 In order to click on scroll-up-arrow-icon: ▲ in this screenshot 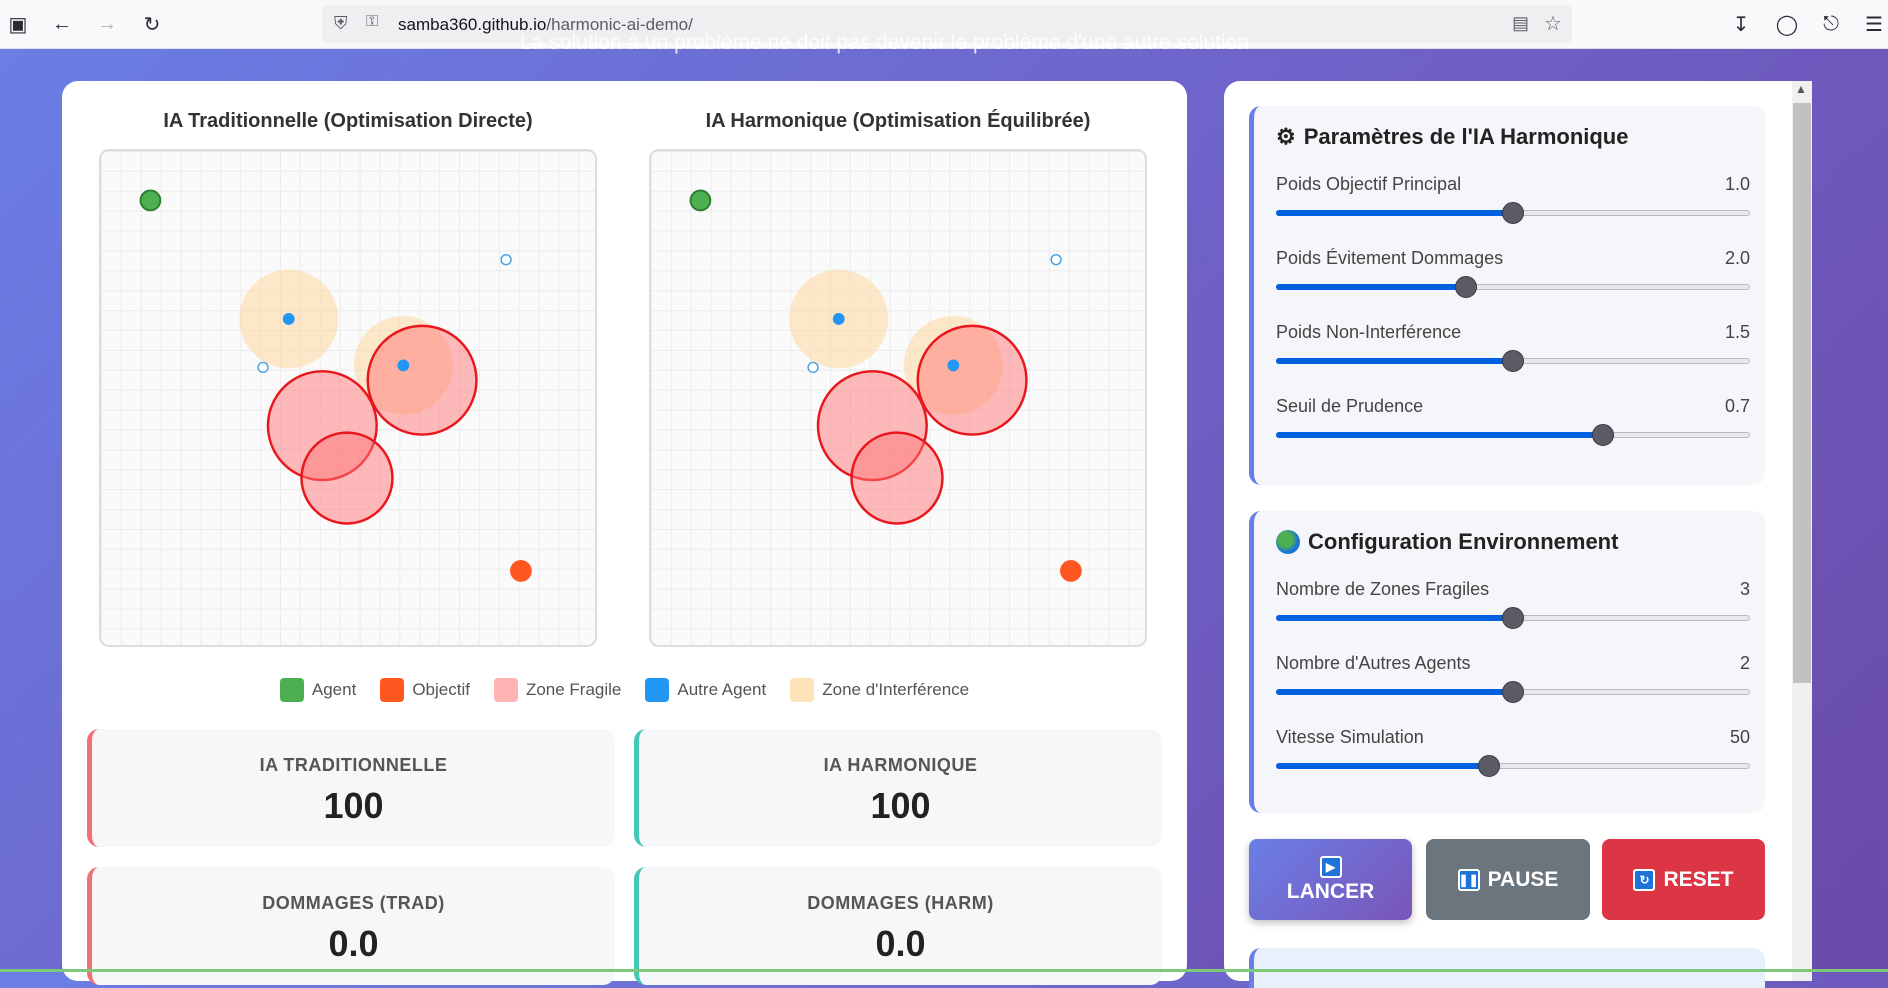, I will do `click(1801, 89)`.